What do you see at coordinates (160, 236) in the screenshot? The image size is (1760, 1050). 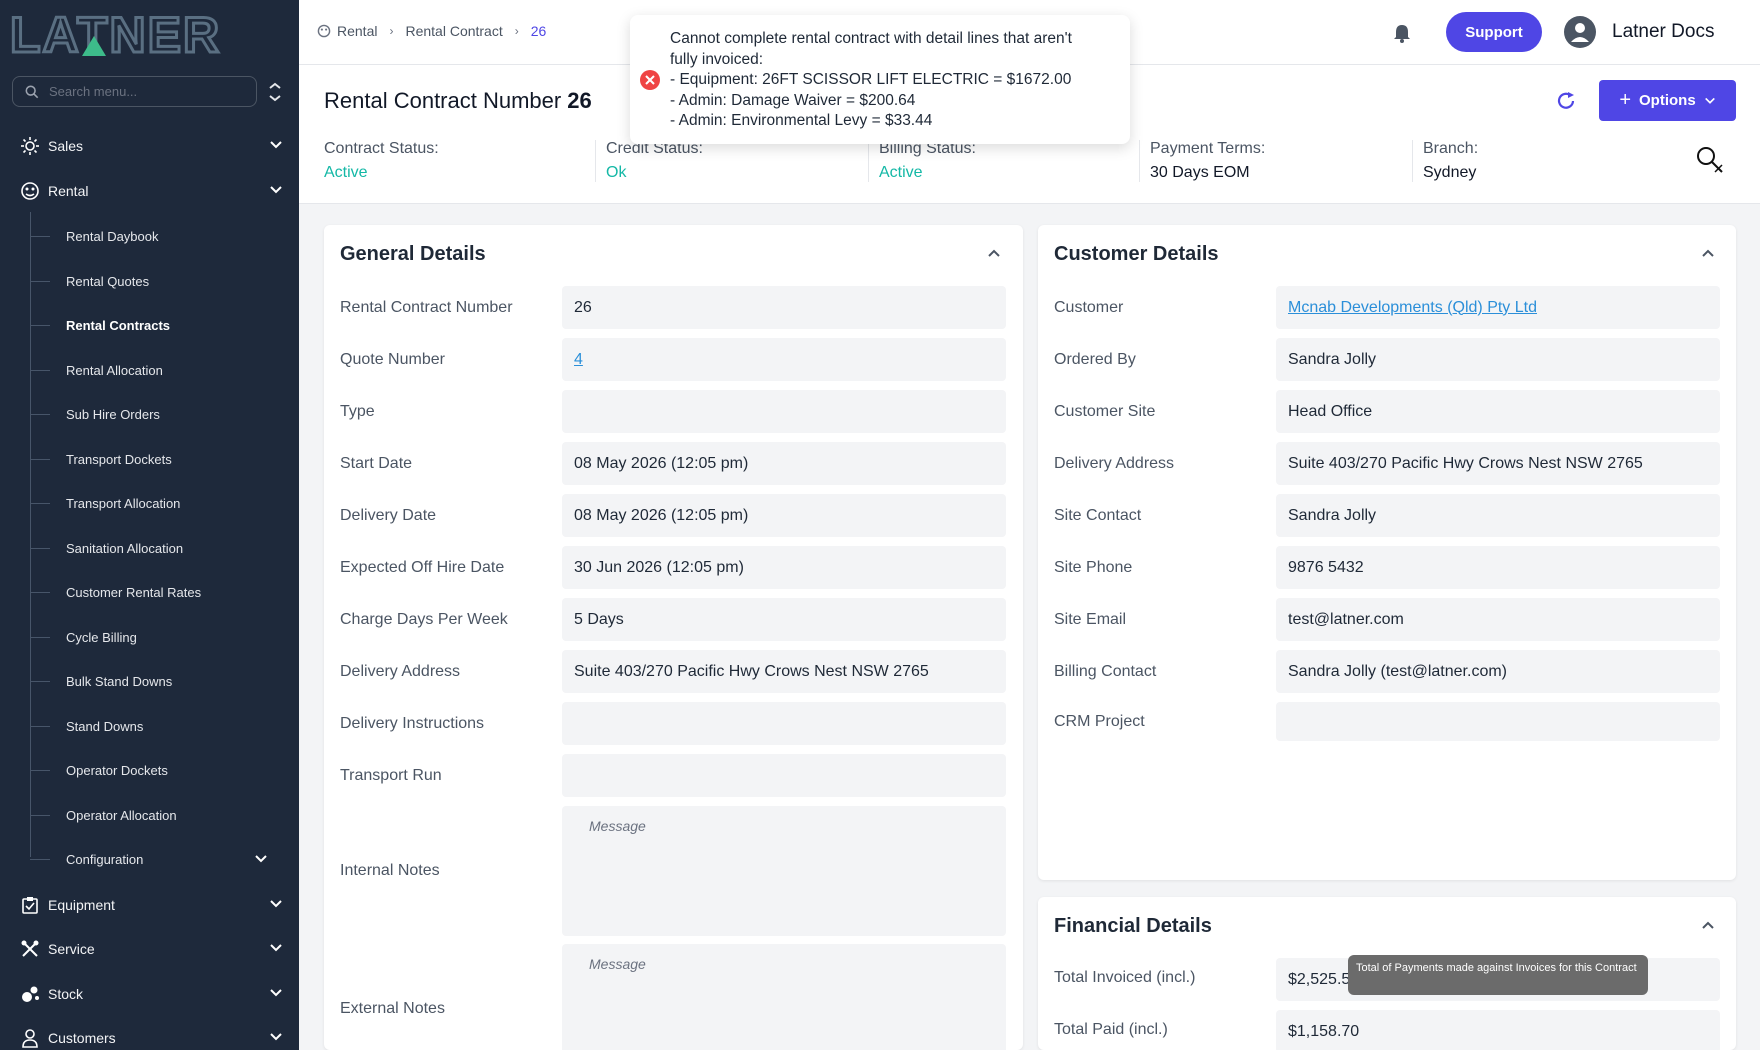 I see `sidebar-item-rental-daybook: Rental Daybook` at bounding box center [160, 236].